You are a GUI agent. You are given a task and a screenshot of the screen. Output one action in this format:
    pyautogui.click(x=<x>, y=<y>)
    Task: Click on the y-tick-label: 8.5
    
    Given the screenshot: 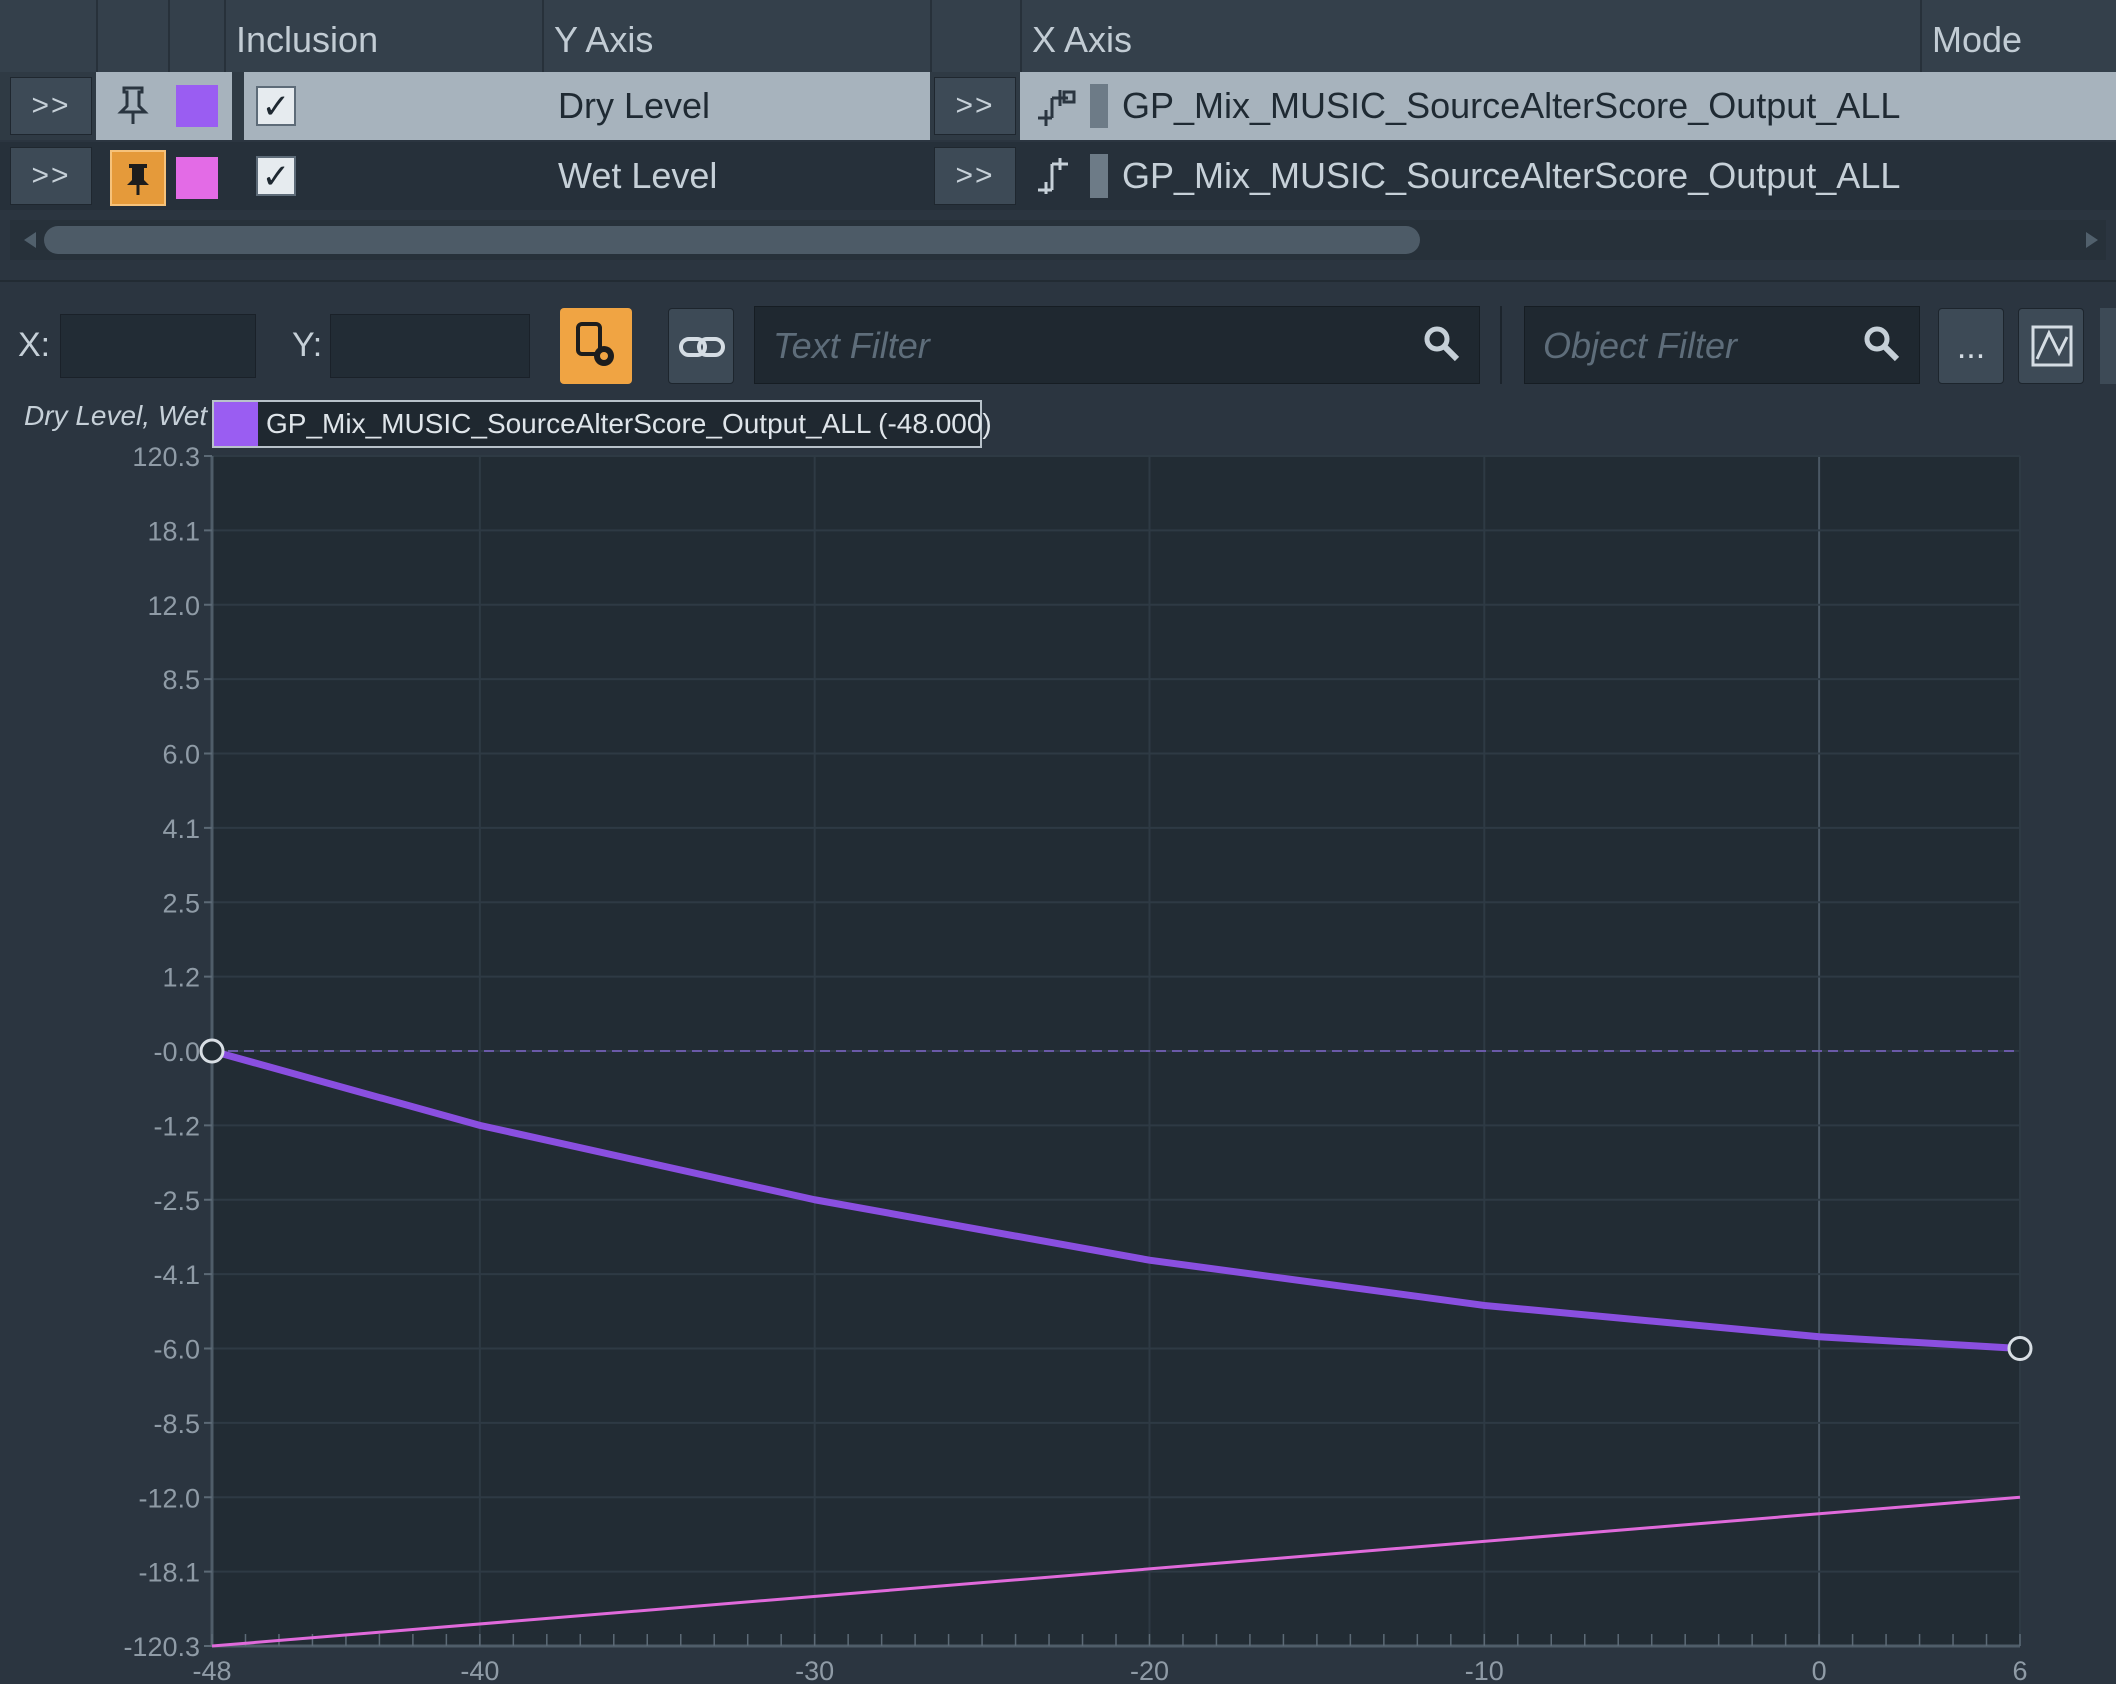 What is the action you would take?
    pyautogui.click(x=181, y=680)
    